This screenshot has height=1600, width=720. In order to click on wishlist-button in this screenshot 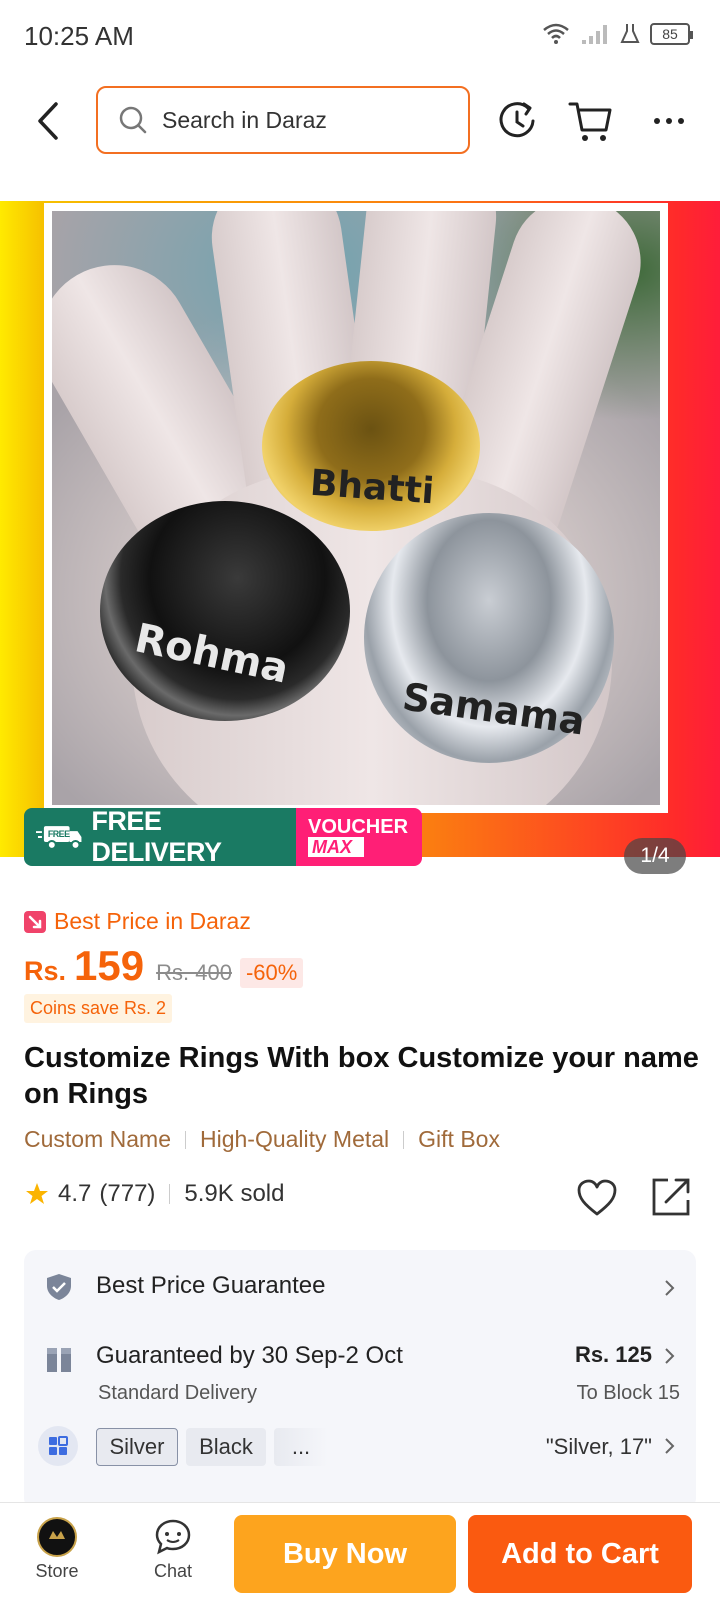, I will do `click(597, 1198)`.